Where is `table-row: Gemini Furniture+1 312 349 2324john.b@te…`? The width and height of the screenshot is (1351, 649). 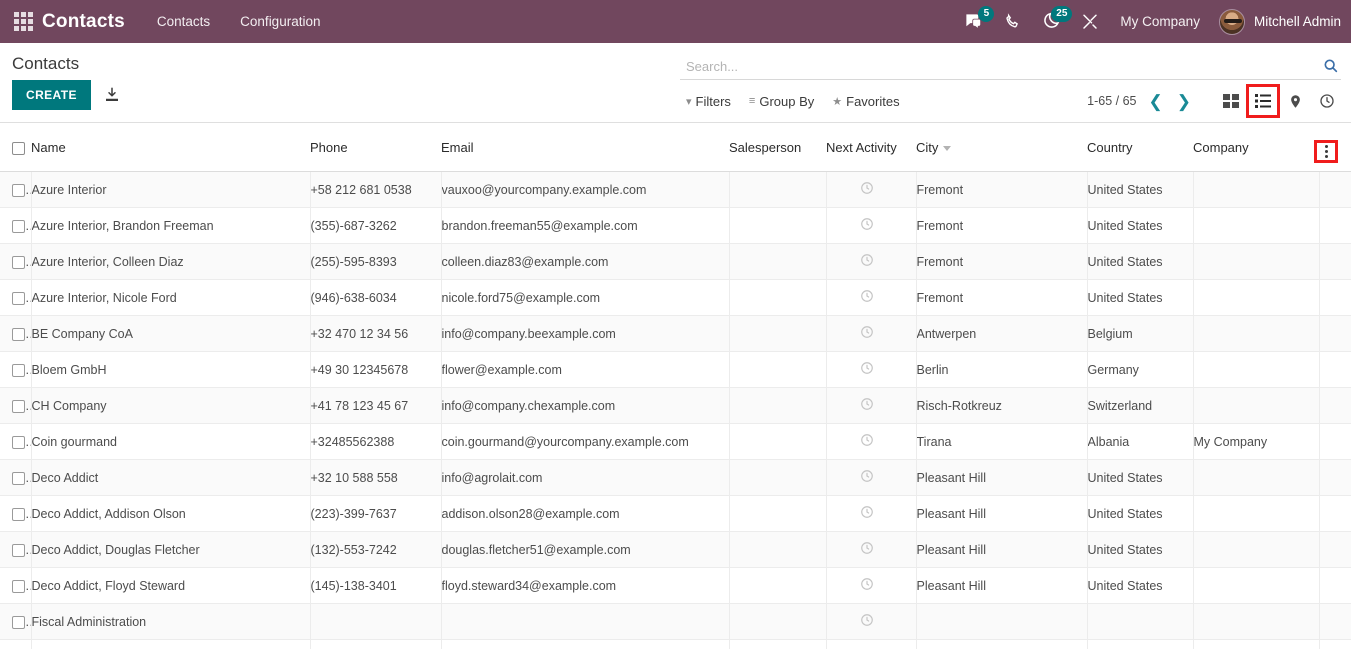
table-row: Gemini Furniture+1 312 349 2324john.b@te… is located at coordinates (675, 644).